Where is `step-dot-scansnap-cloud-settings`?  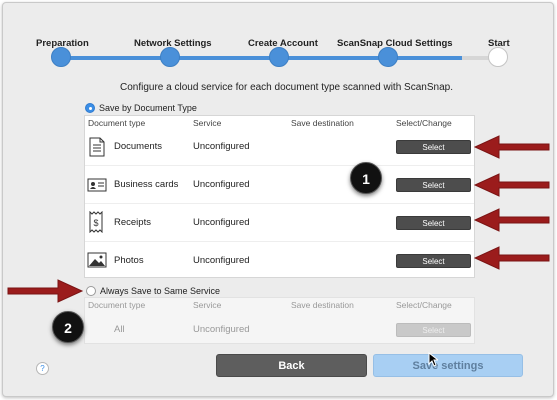
step-dot-scansnap-cloud-settings is located at coordinates (388, 57).